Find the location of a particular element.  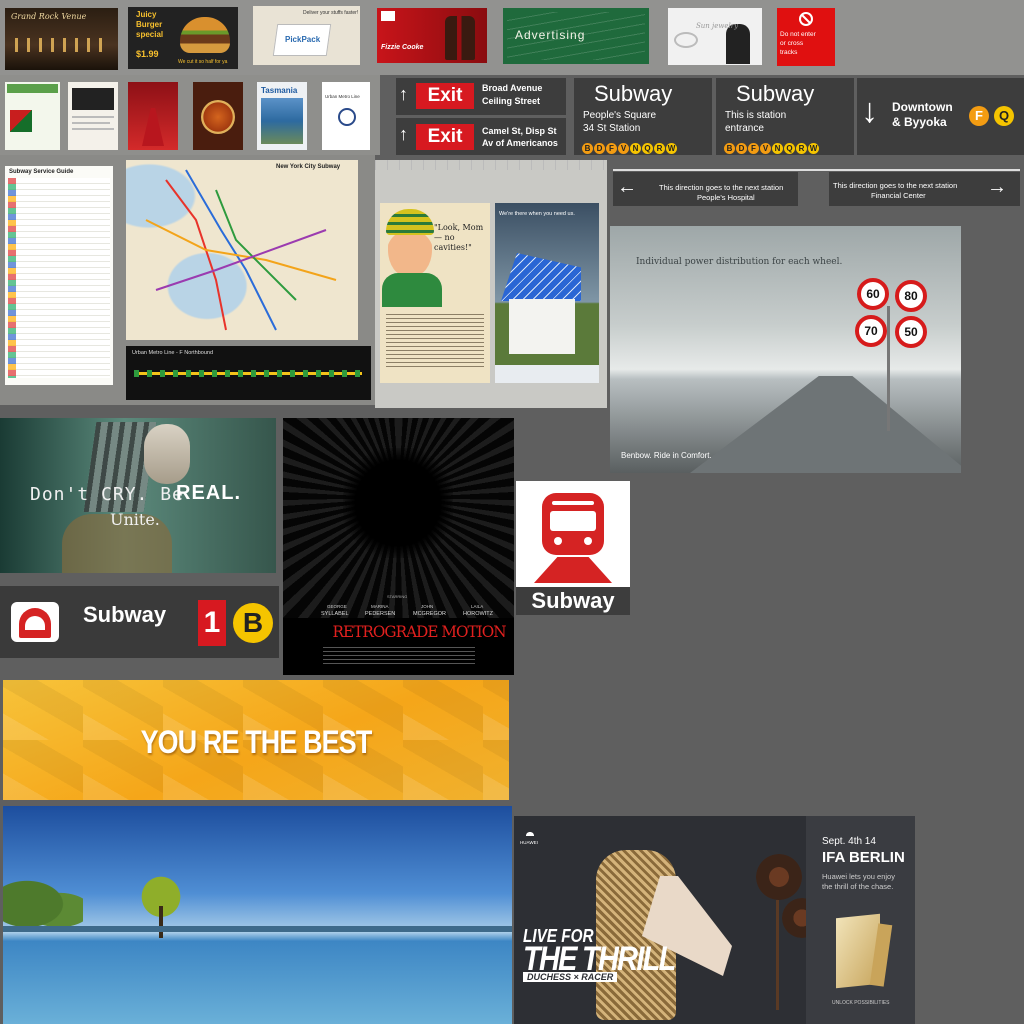

cola-bottles is located at coordinates (460, 38).